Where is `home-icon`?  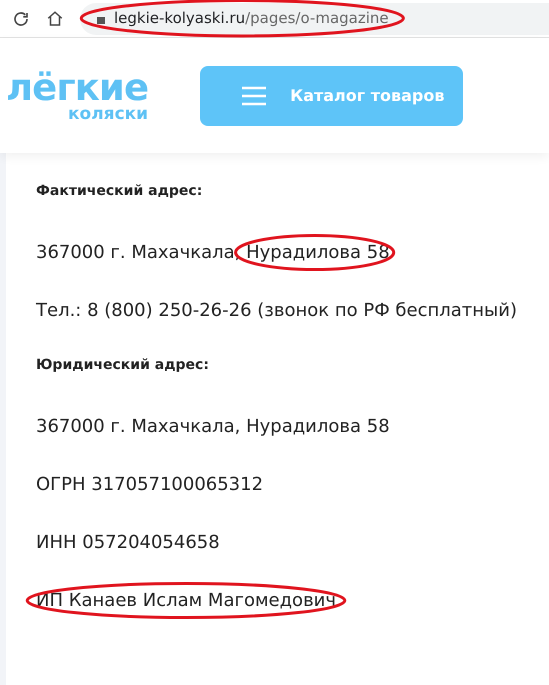
home-icon is located at coordinates (55, 19).